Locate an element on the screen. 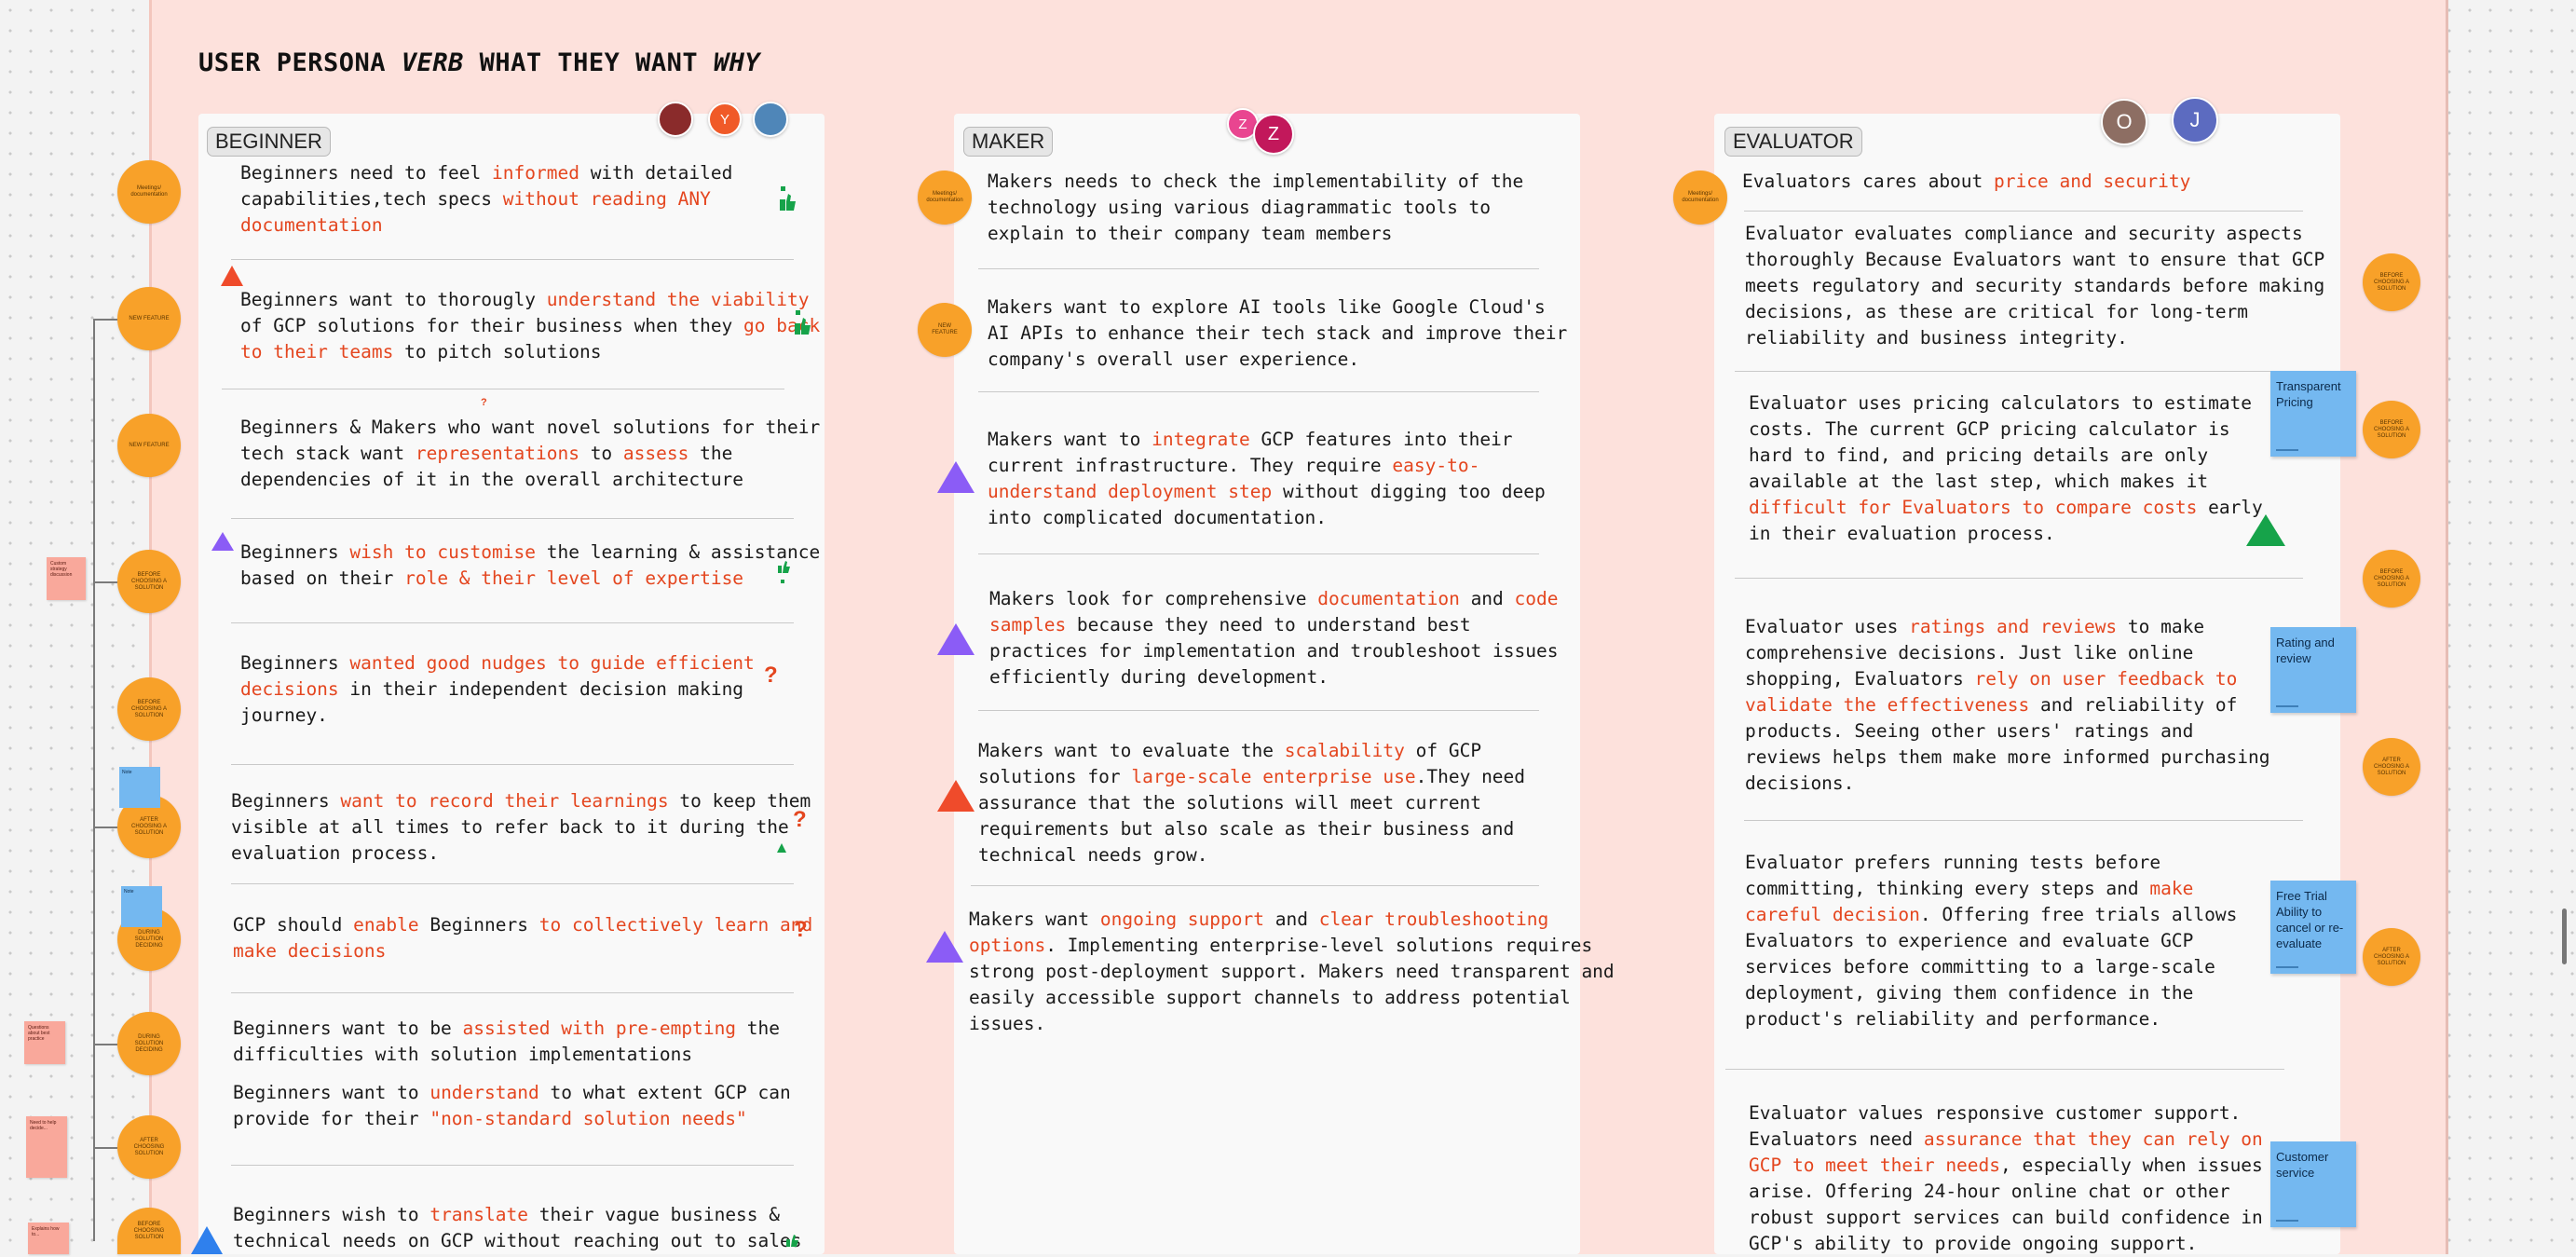 Image resolution: width=2576 pixels, height=1257 pixels. avatar-j: J is located at coordinates (2195, 120).